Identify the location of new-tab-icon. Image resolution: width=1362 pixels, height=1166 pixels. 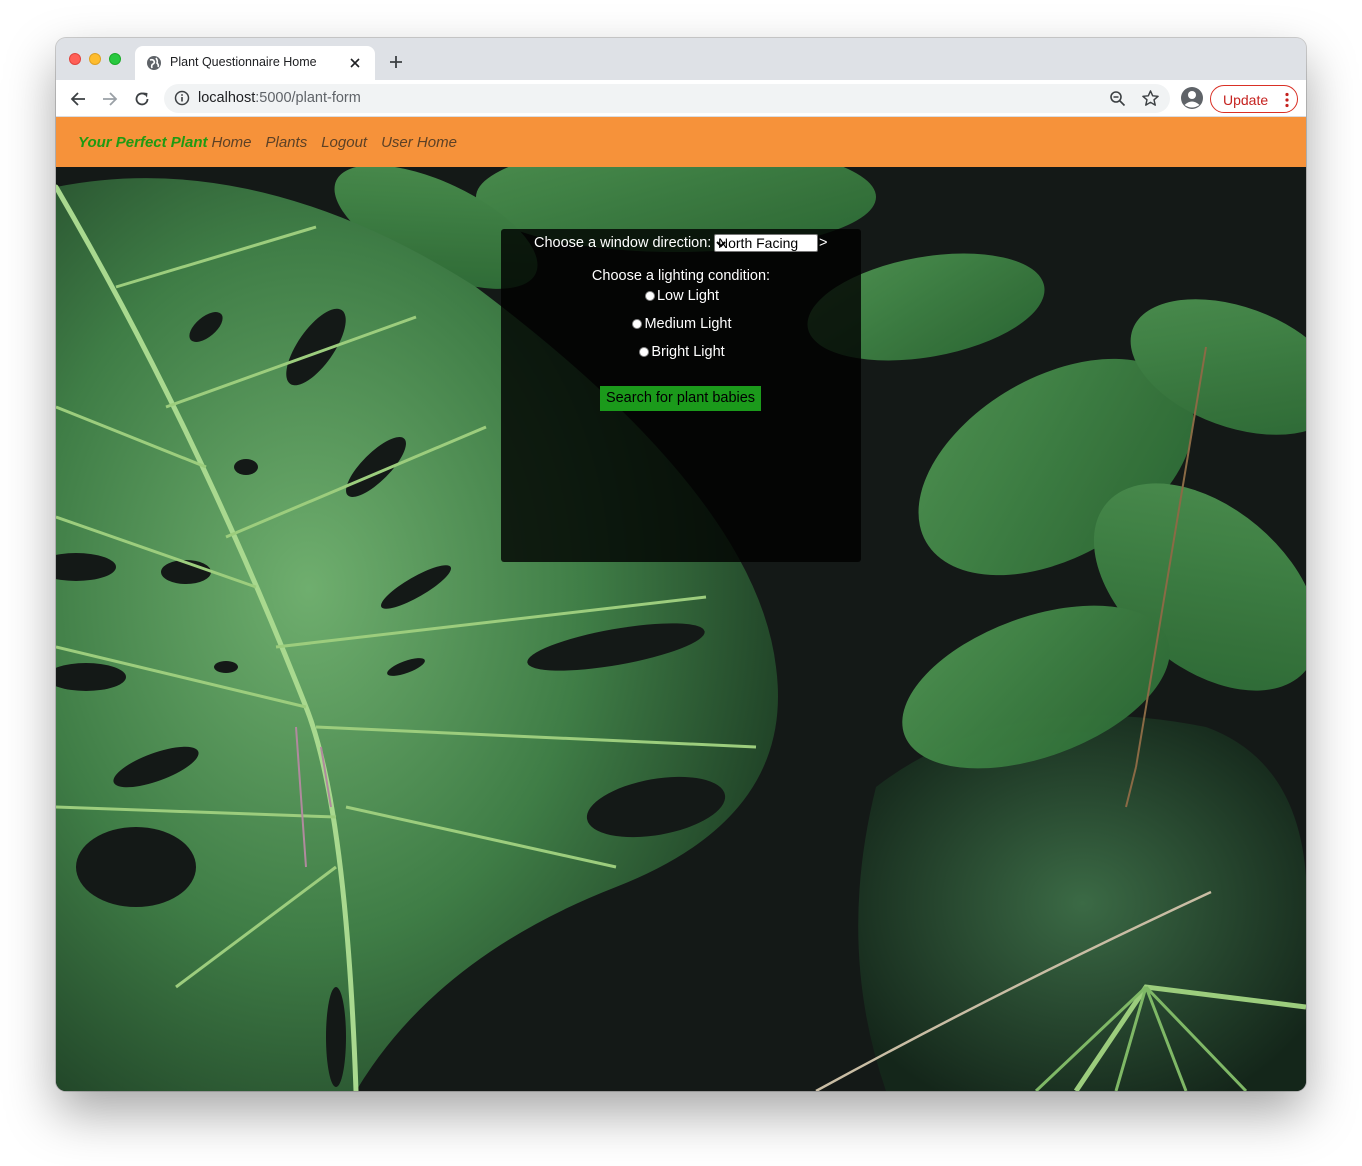
(396, 62).